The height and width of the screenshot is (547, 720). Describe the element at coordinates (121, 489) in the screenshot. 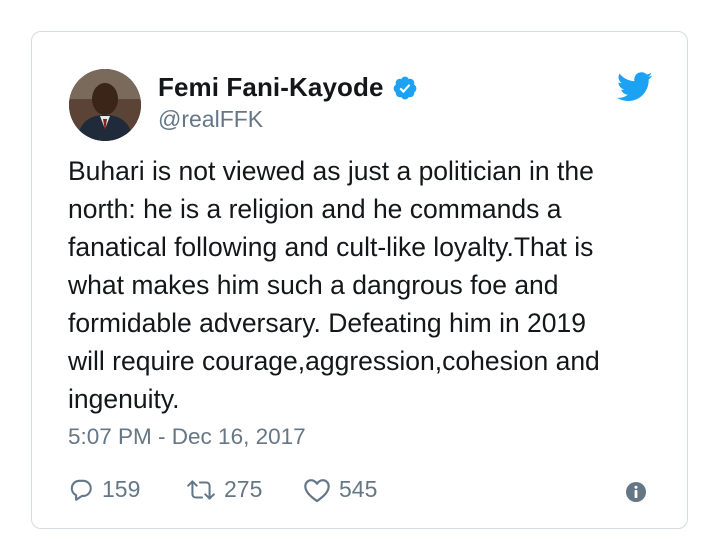

I see `reply-count: 159` at that location.